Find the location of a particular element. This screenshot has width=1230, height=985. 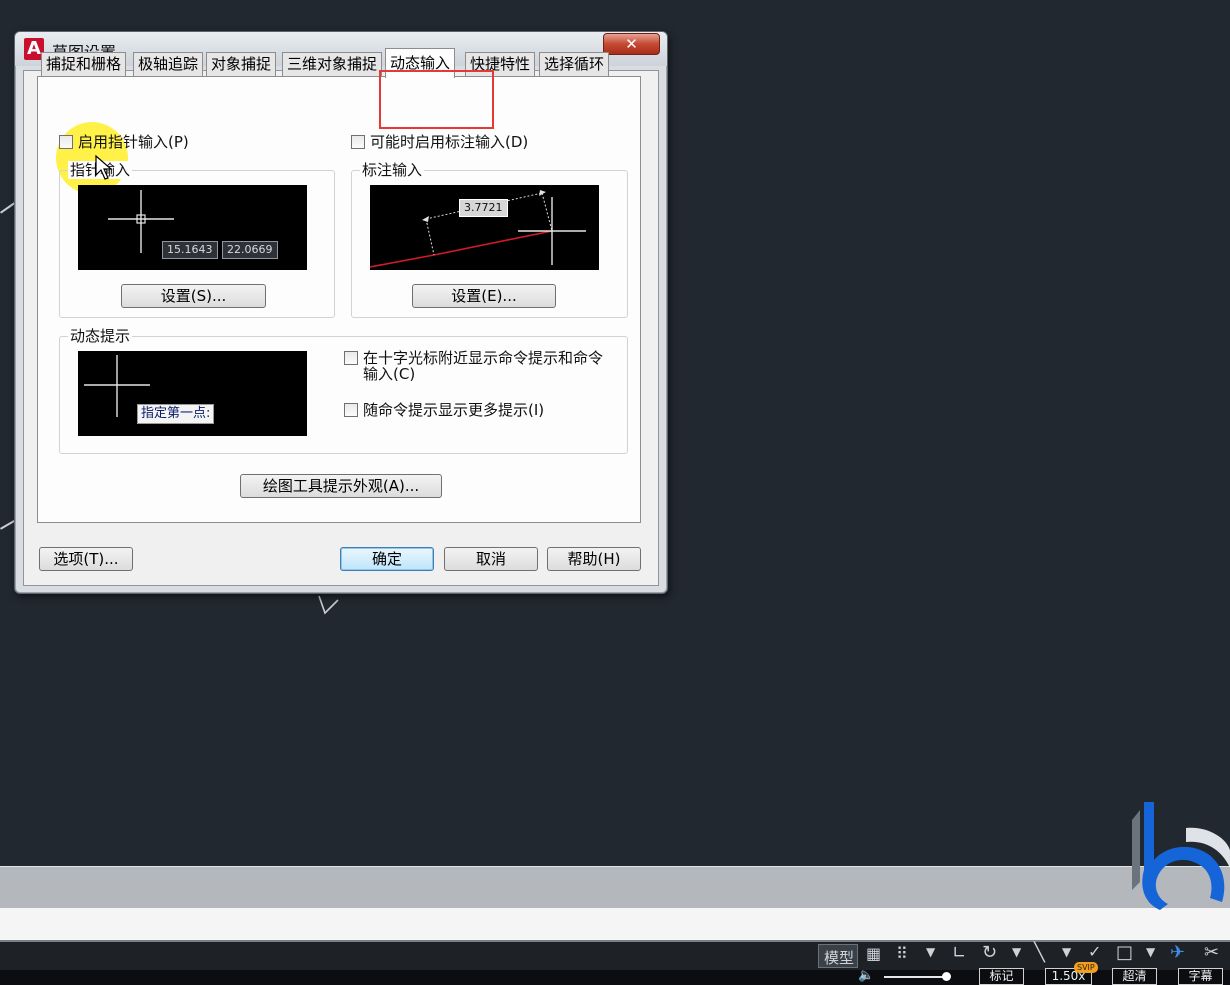

dynamic-prompt-preview: 指定第一点: is located at coordinates (192, 393).